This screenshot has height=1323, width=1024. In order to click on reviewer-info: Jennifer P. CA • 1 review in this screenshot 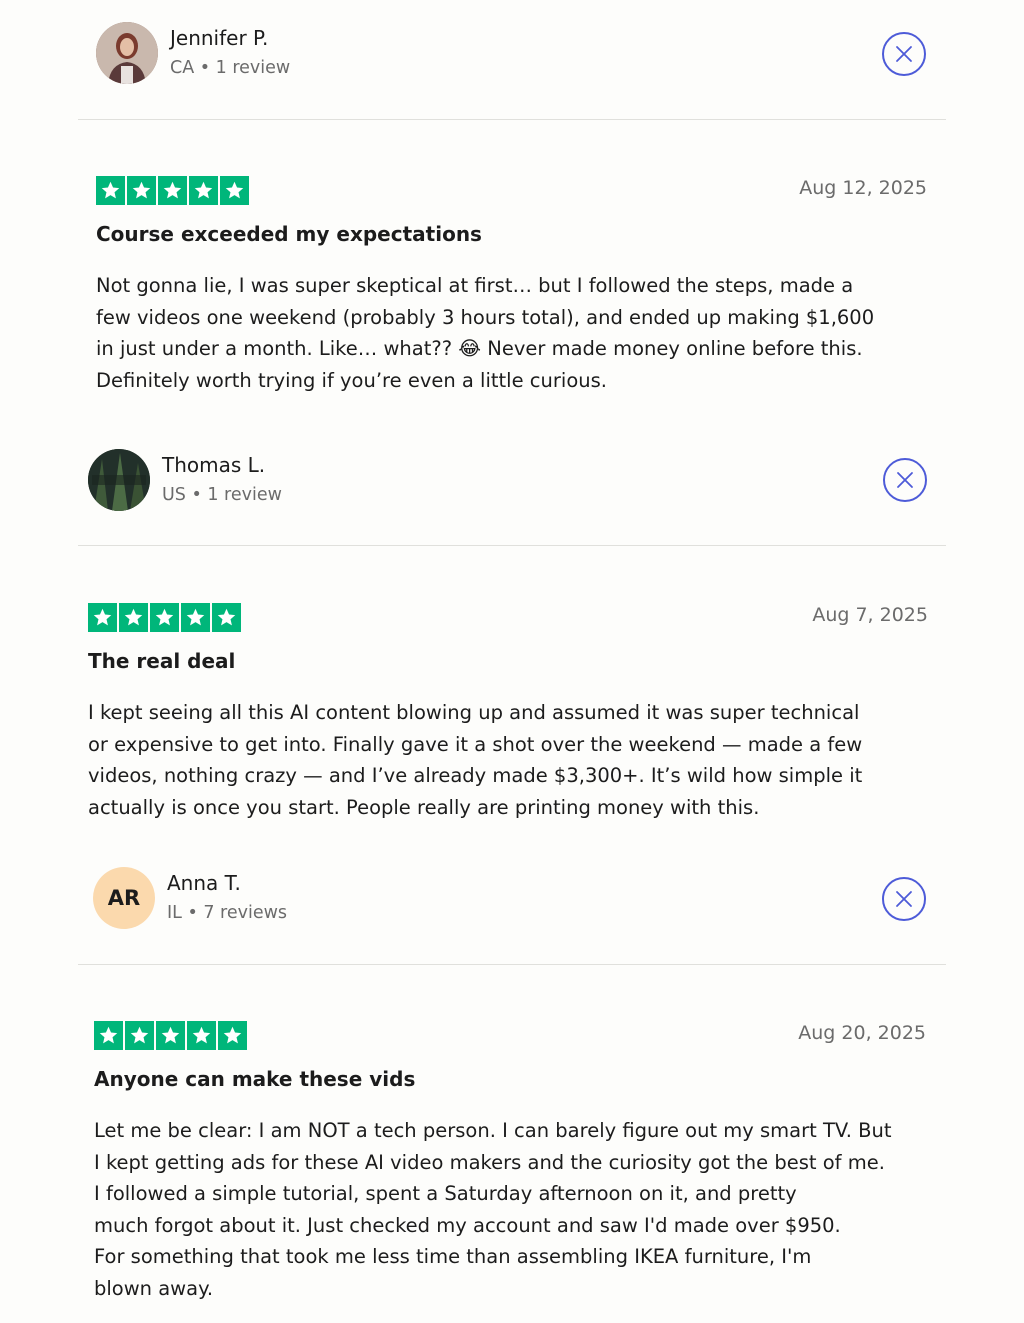, I will do `click(193, 53)`.